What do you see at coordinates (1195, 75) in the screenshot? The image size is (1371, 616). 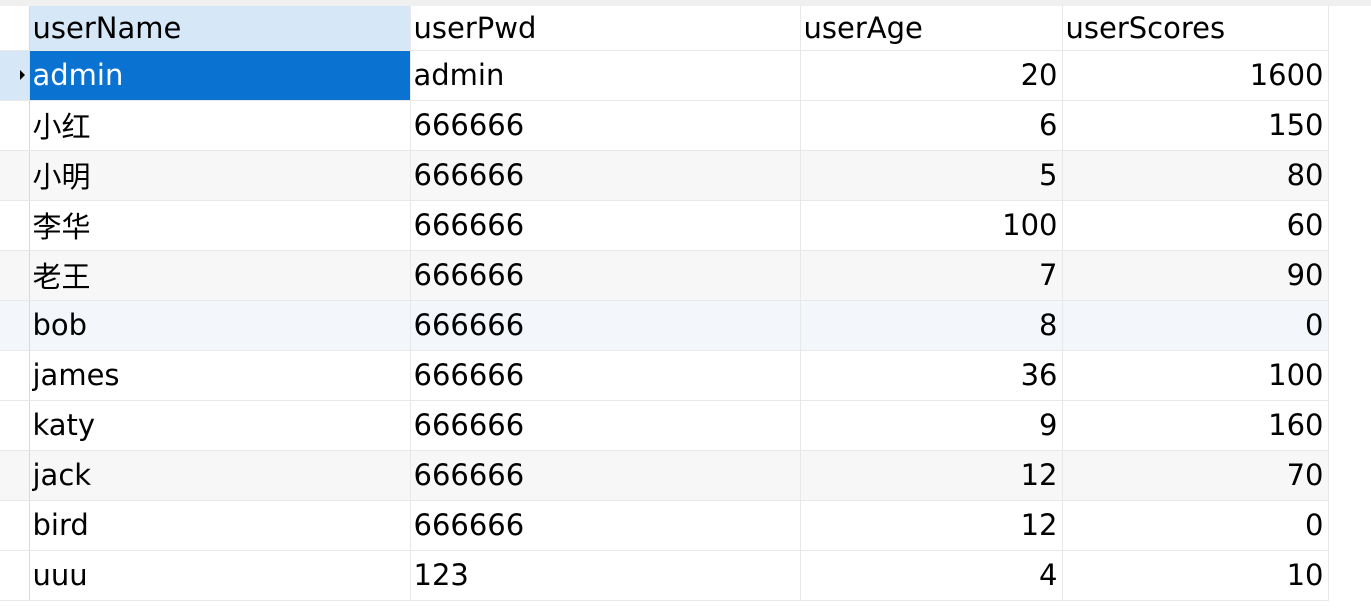 I see `cell-userscores: 1600` at bounding box center [1195, 75].